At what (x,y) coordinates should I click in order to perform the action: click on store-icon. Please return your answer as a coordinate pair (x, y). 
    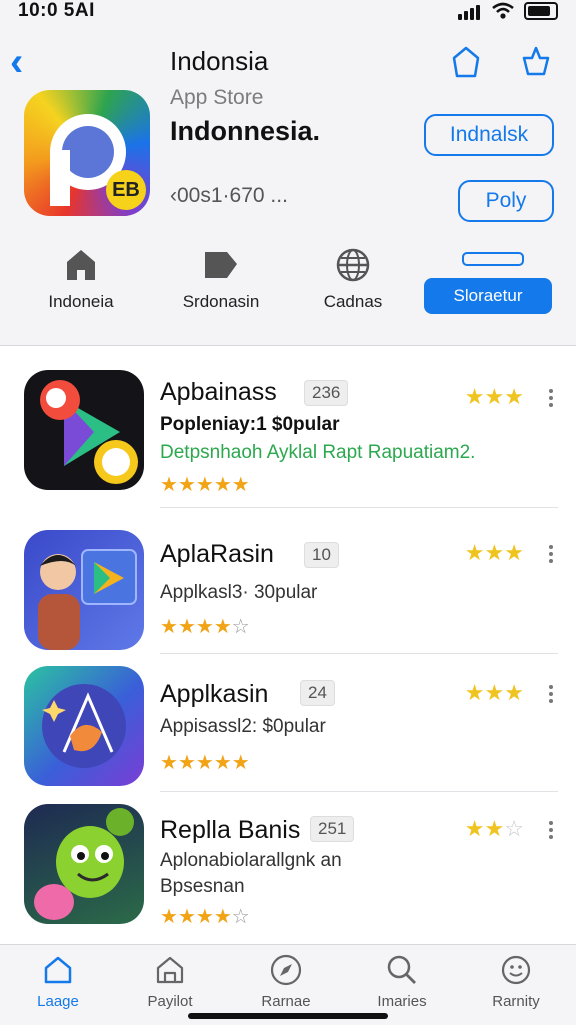
    Looking at the image, I should click on (170, 970).